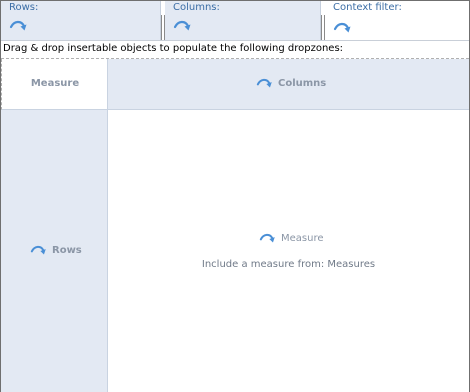 Image resolution: width=470 pixels, height=392 pixels. I want to click on rows-dropzone-label: Rows, so click(56, 250).